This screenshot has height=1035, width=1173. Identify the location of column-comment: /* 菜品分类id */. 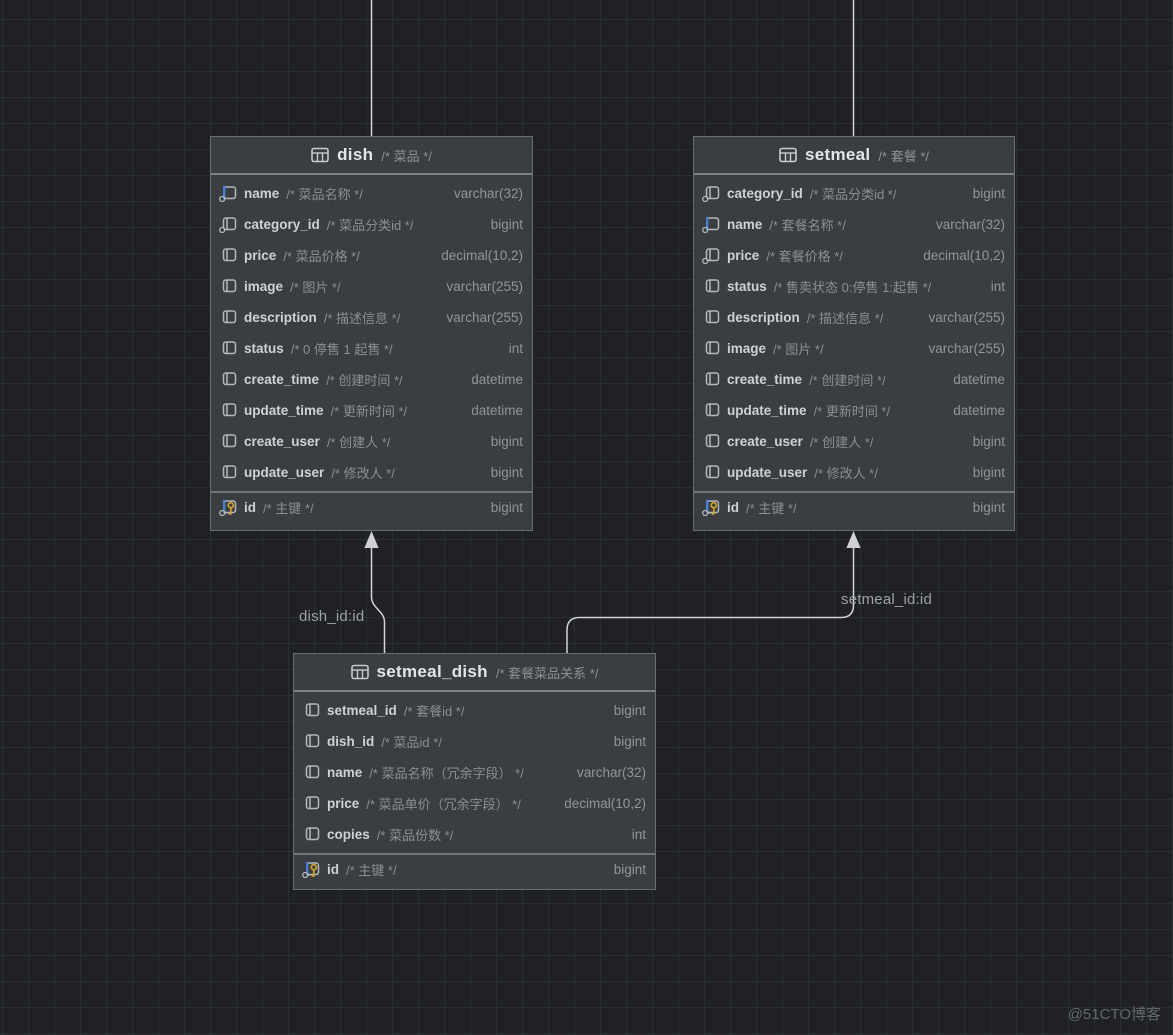
(370, 225).